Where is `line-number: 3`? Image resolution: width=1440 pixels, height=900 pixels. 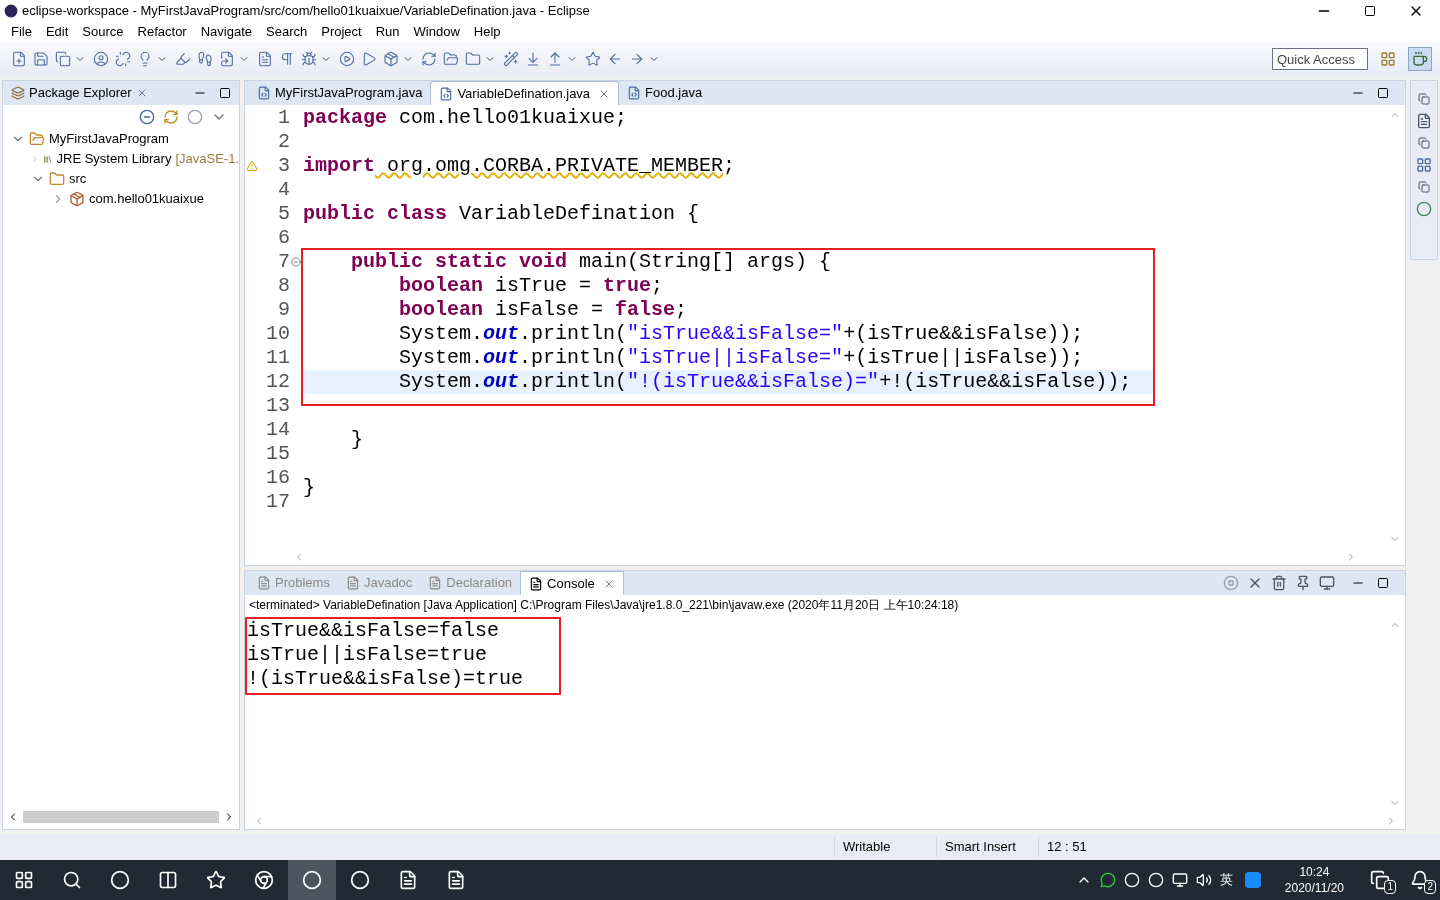 line-number: 3 is located at coordinates (284, 166).